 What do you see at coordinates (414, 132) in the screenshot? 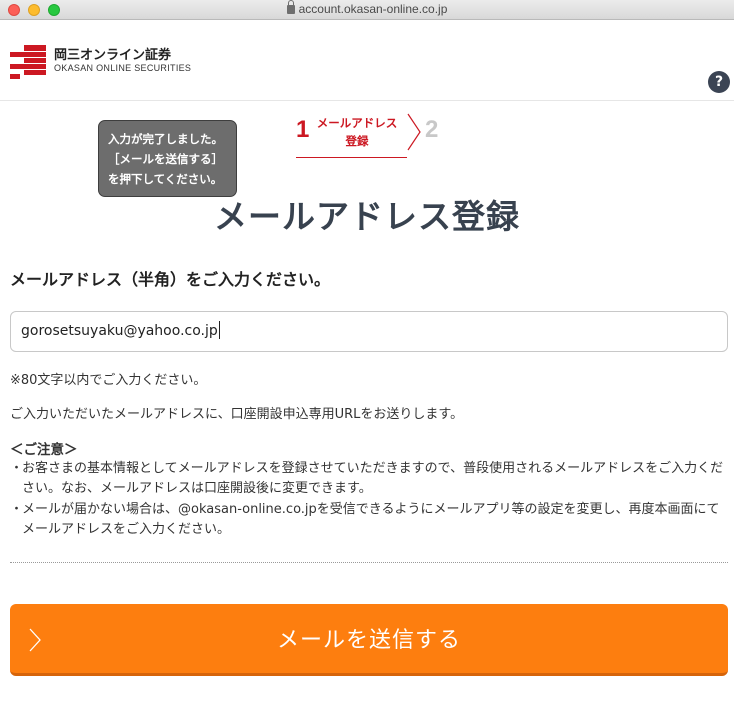
I see `chevron-right-icon` at bounding box center [414, 132].